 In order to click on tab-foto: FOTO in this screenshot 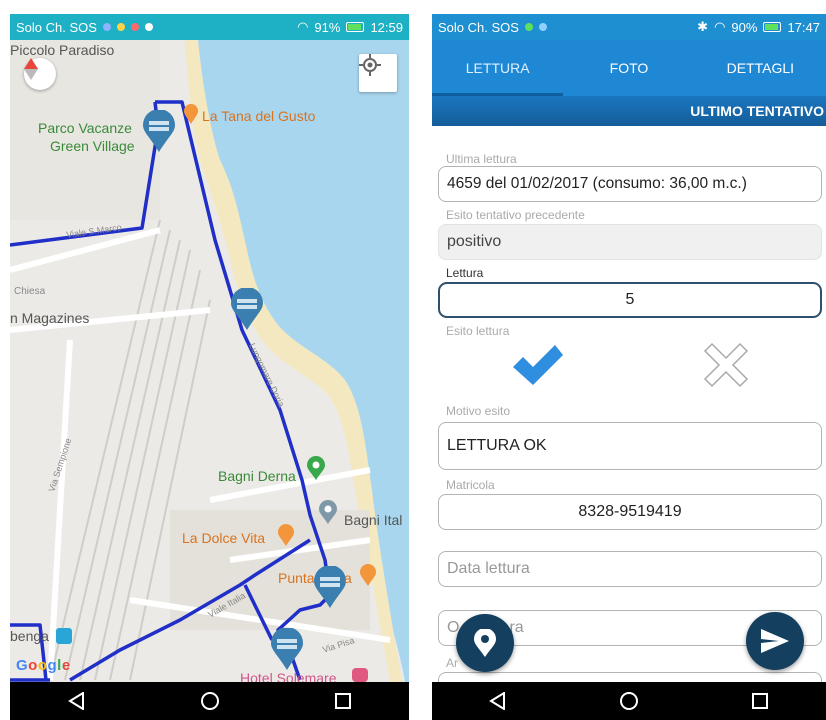, I will do `click(628, 68)`.